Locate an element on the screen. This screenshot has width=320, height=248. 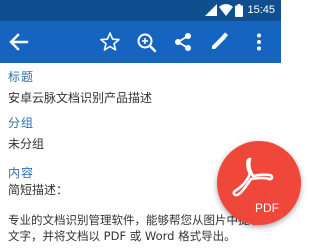
status-time: 15:45 is located at coordinates (261, 10).